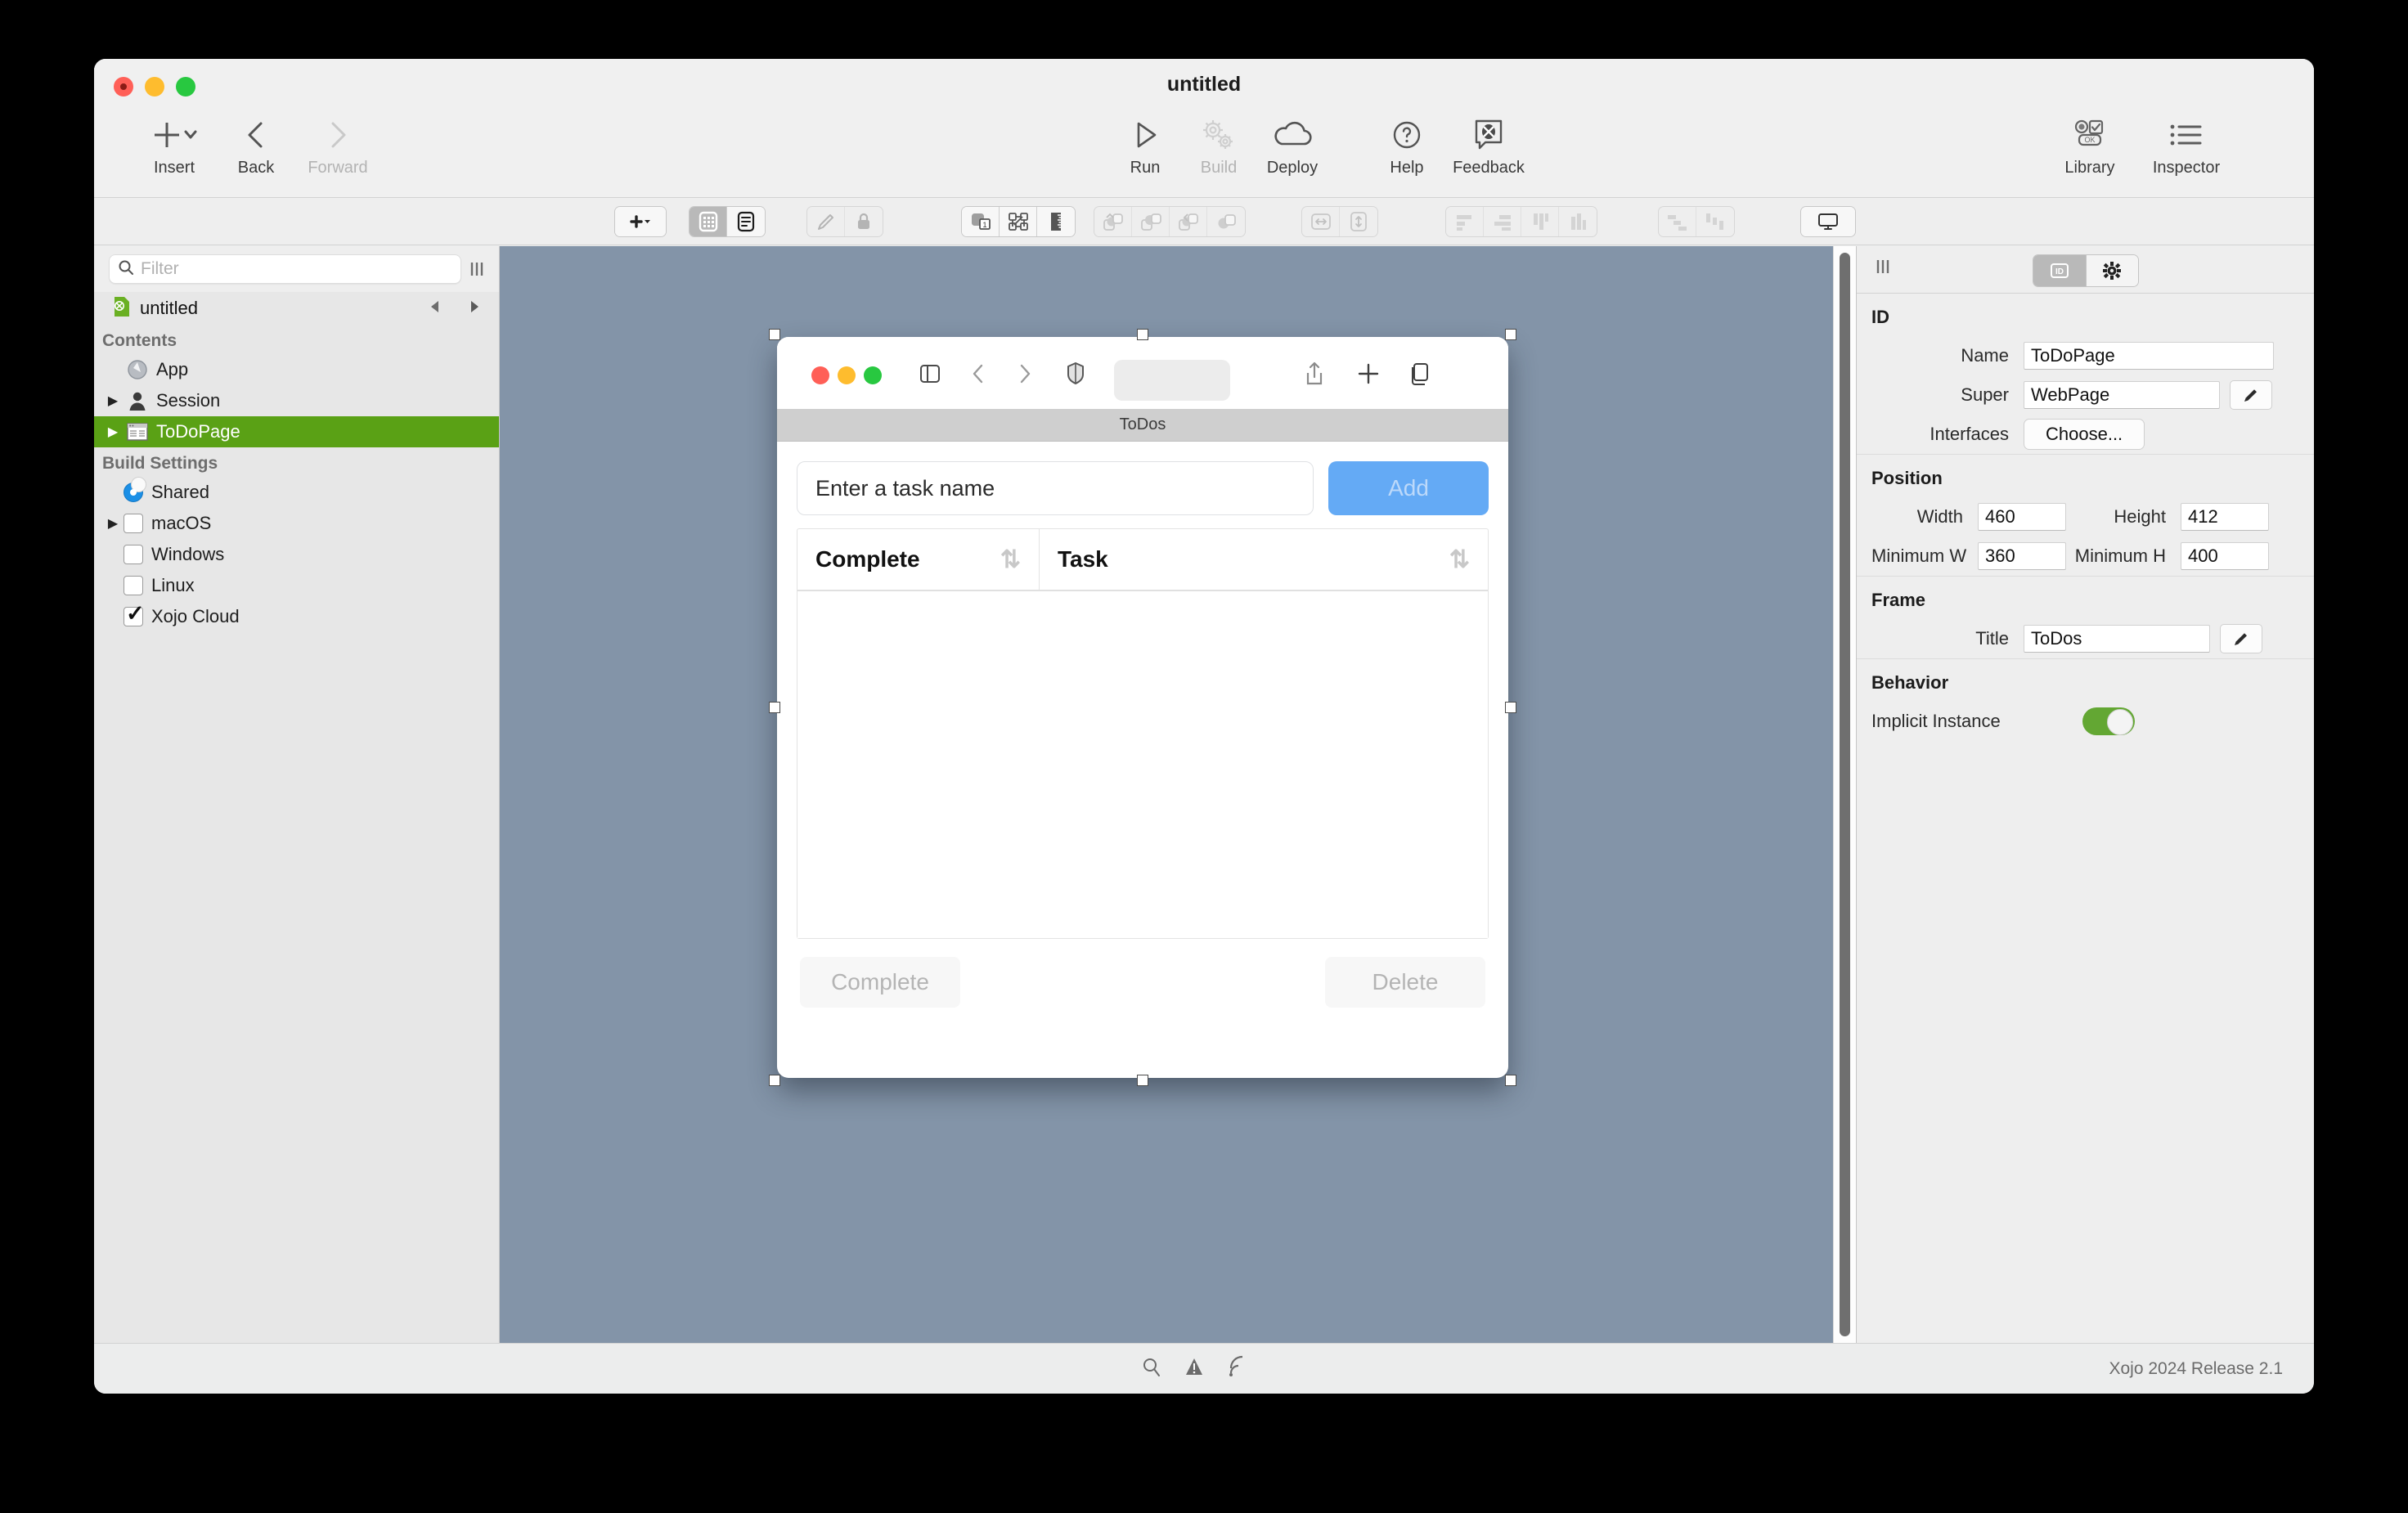 This screenshot has height=1513, width=2408. I want to click on layout-group-view-mode, so click(727, 221).